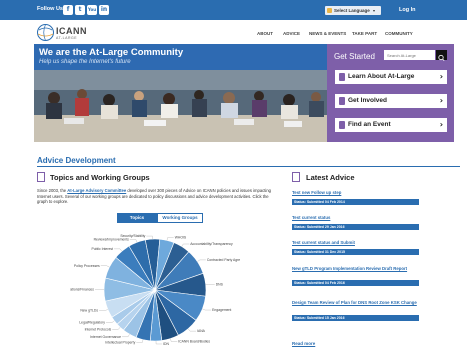  Describe the element at coordinates (201, 331) in the screenshot. I see `pie-slice-label: IANA` at that location.